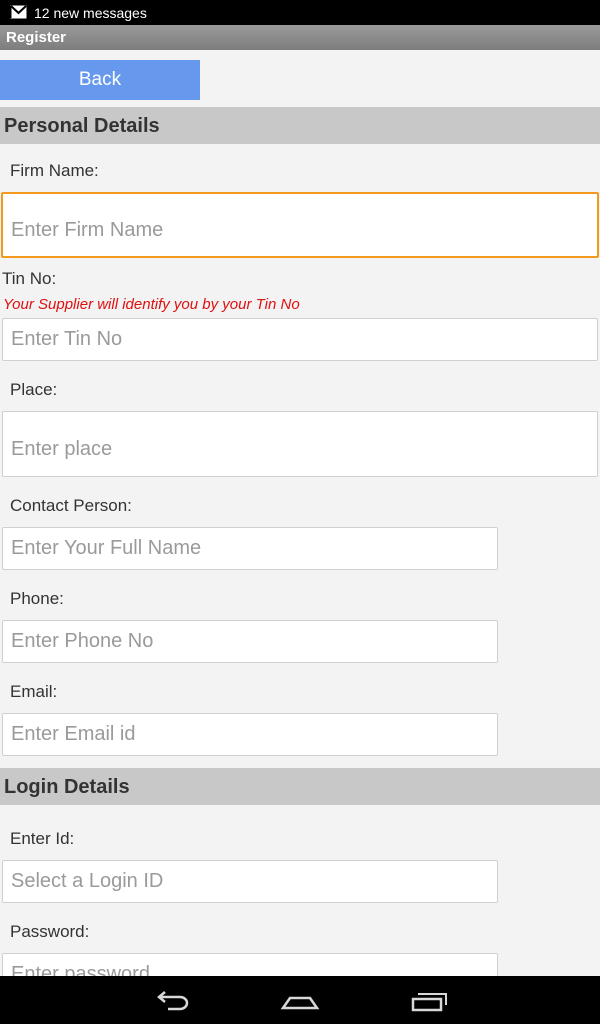 This screenshot has width=600, height=1024. I want to click on tin-no-input, so click(300, 339).